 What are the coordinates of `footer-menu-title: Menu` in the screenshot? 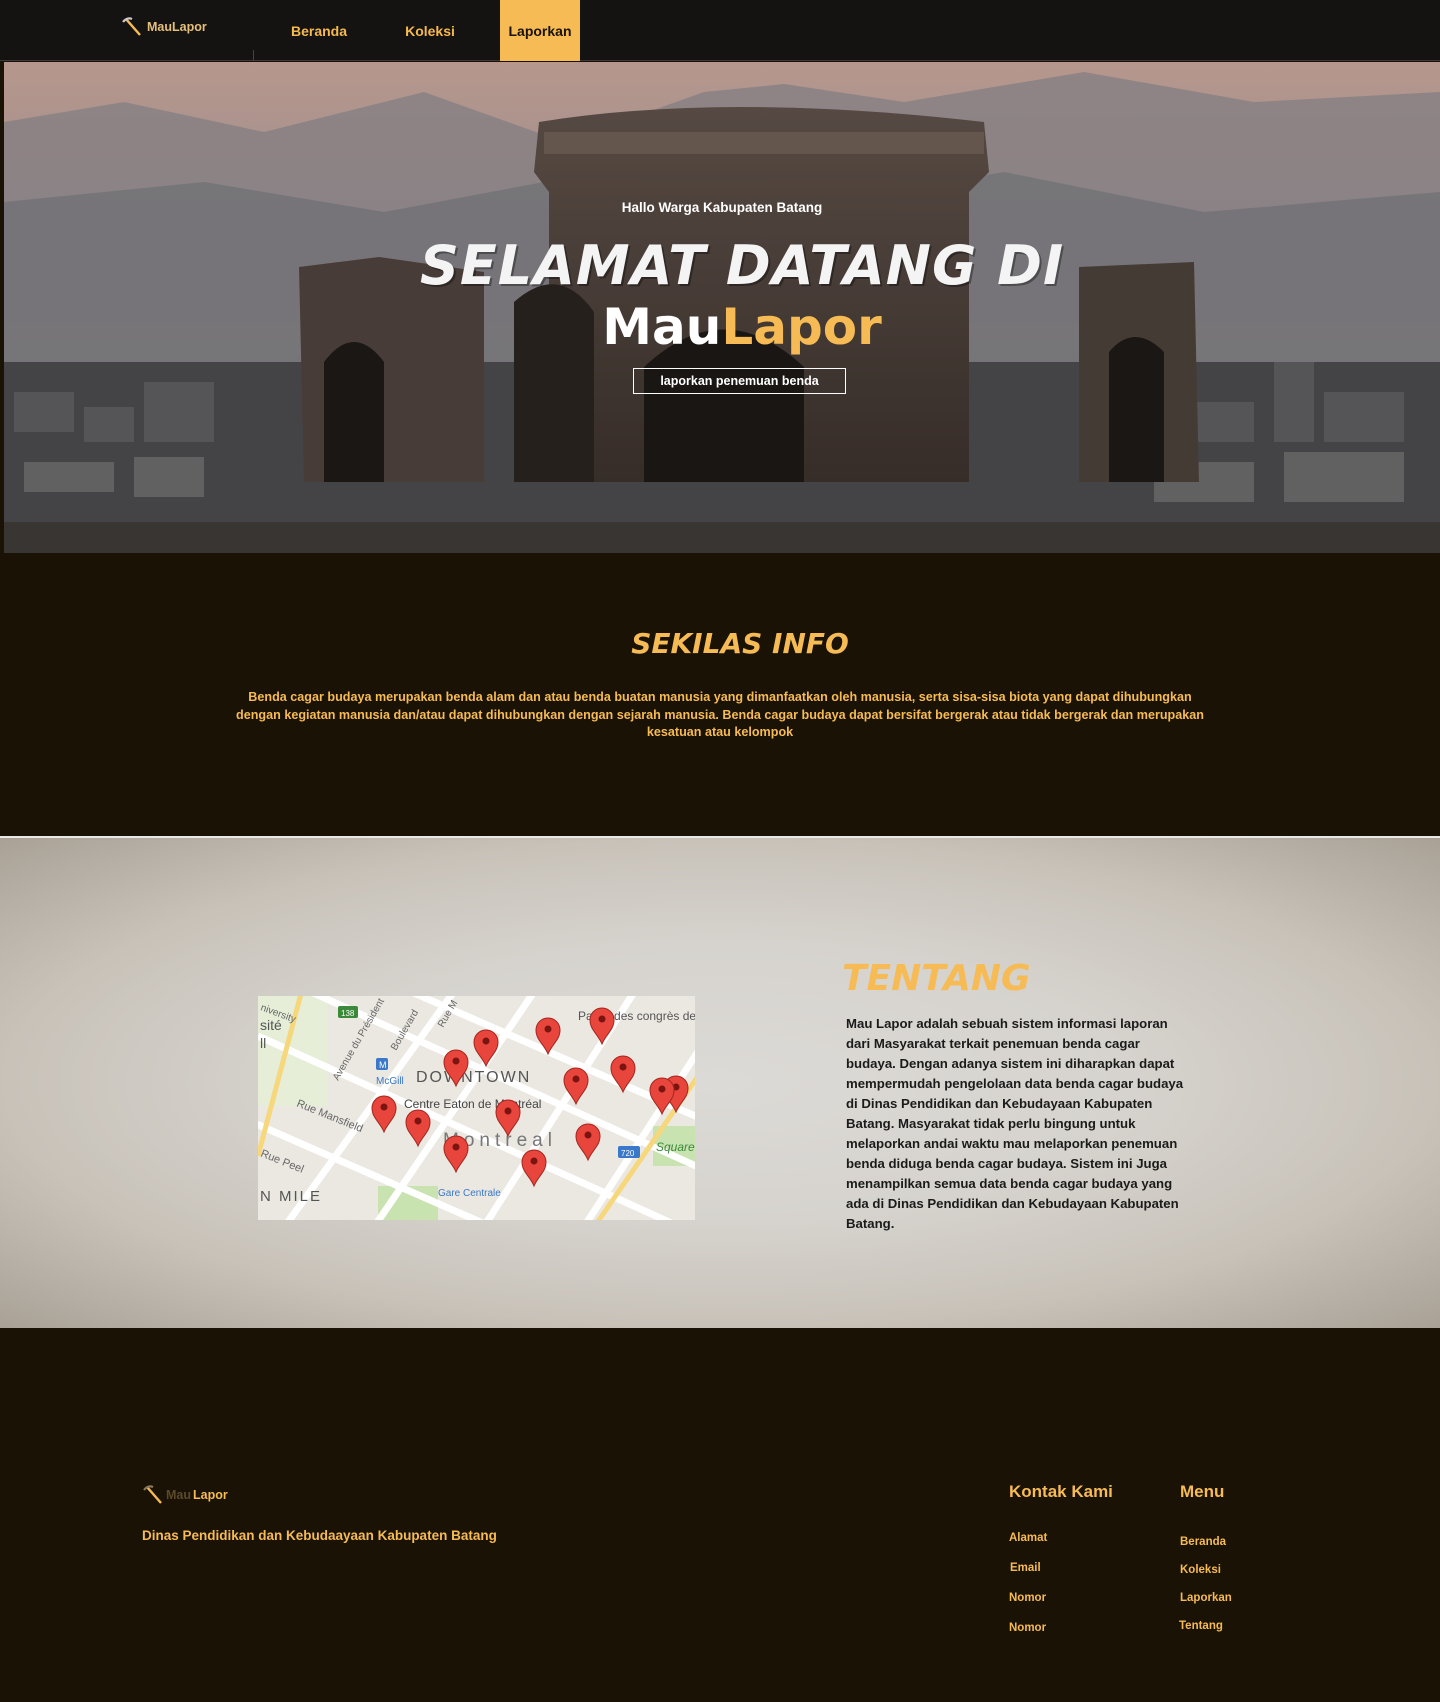 It's located at (1202, 1491).